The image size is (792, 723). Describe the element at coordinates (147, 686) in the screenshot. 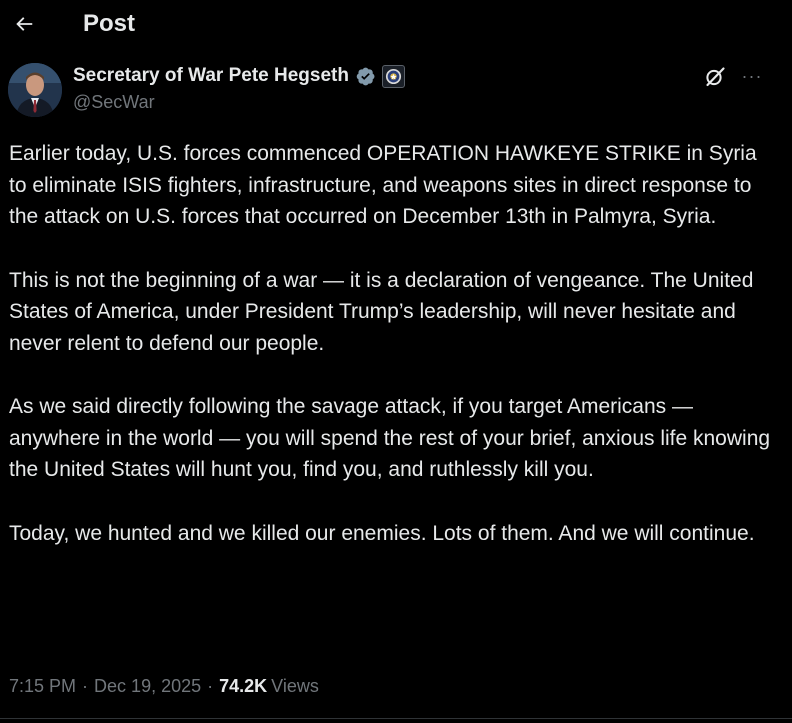

I see `post-date: Dec 19, 2025` at that location.